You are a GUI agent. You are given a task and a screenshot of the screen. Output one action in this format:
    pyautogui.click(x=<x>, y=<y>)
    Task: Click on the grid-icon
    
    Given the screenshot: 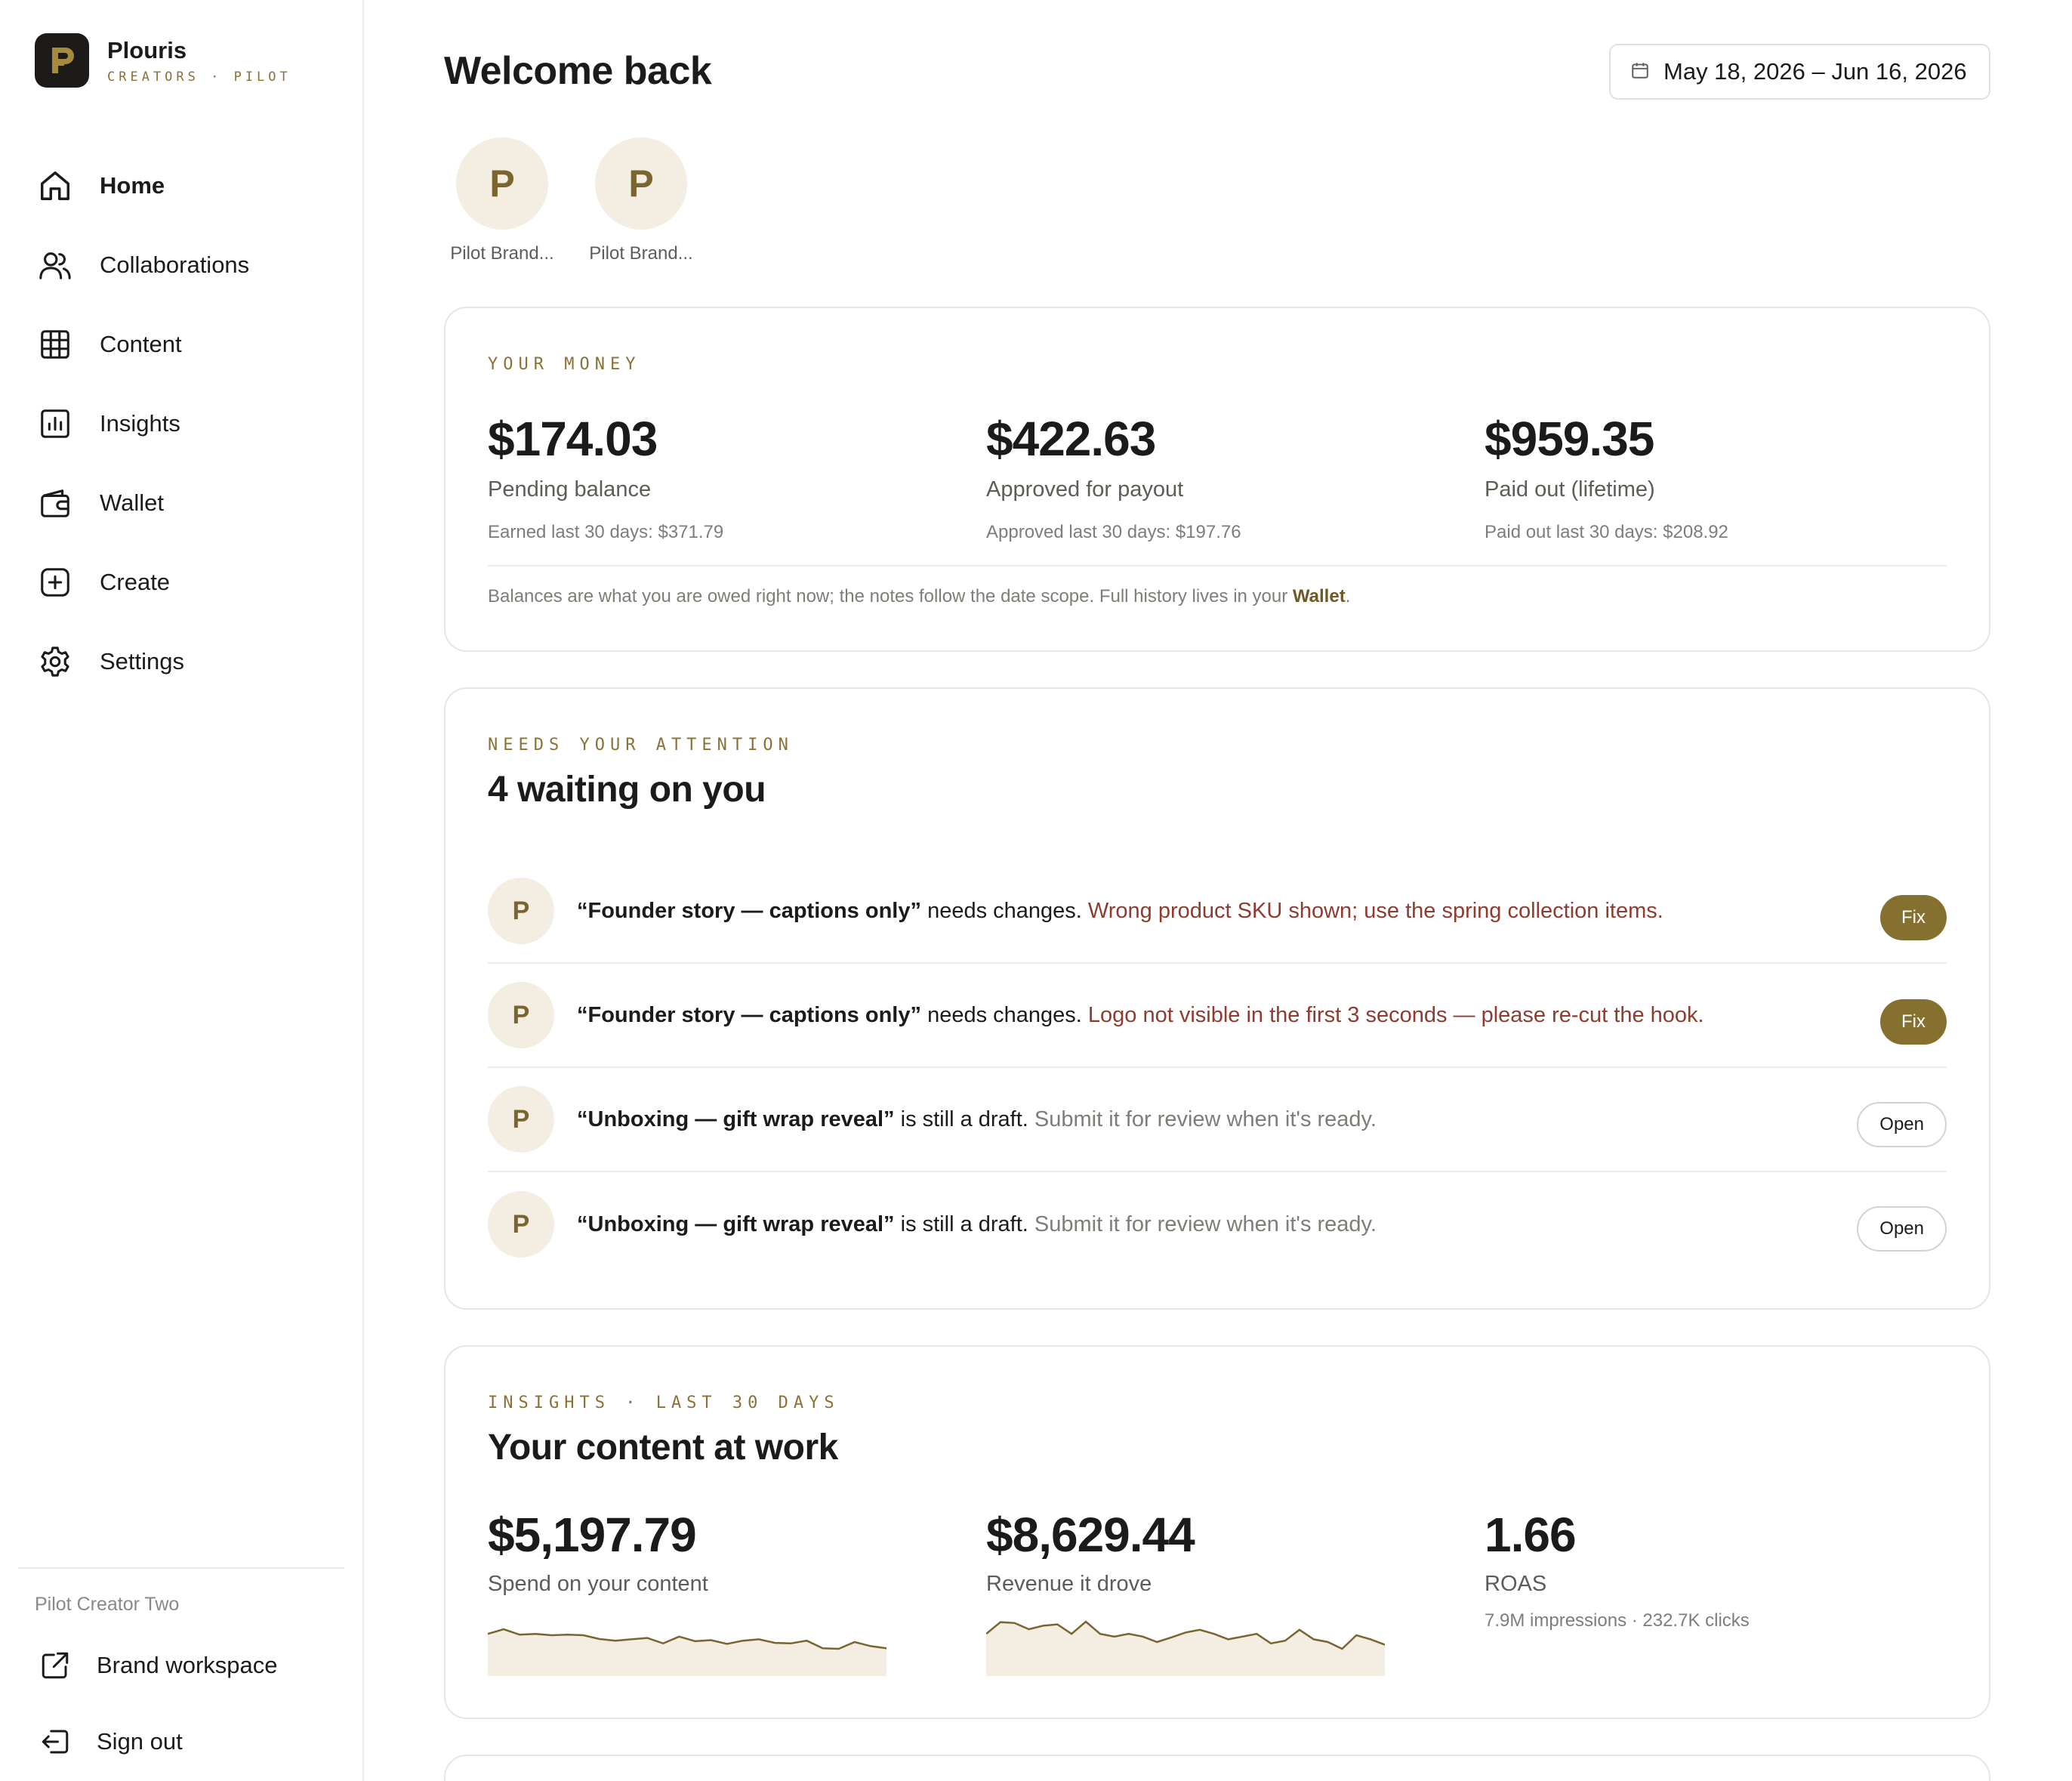 What is the action you would take?
    pyautogui.click(x=55, y=344)
    